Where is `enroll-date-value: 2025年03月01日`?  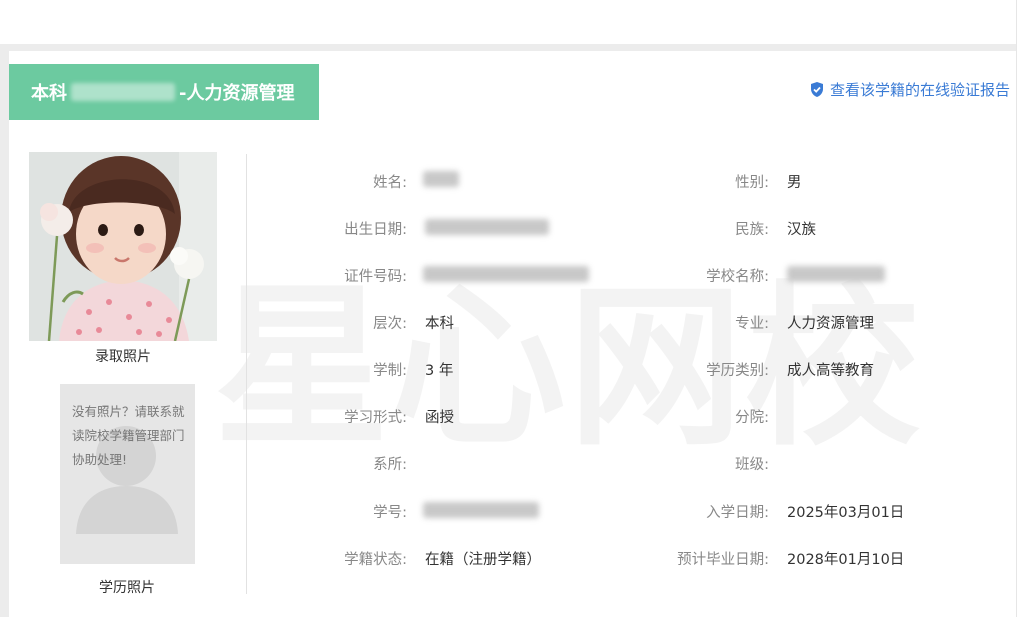
enroll-date-value: 2025年03月01日 is located at coordinates (846, 513).